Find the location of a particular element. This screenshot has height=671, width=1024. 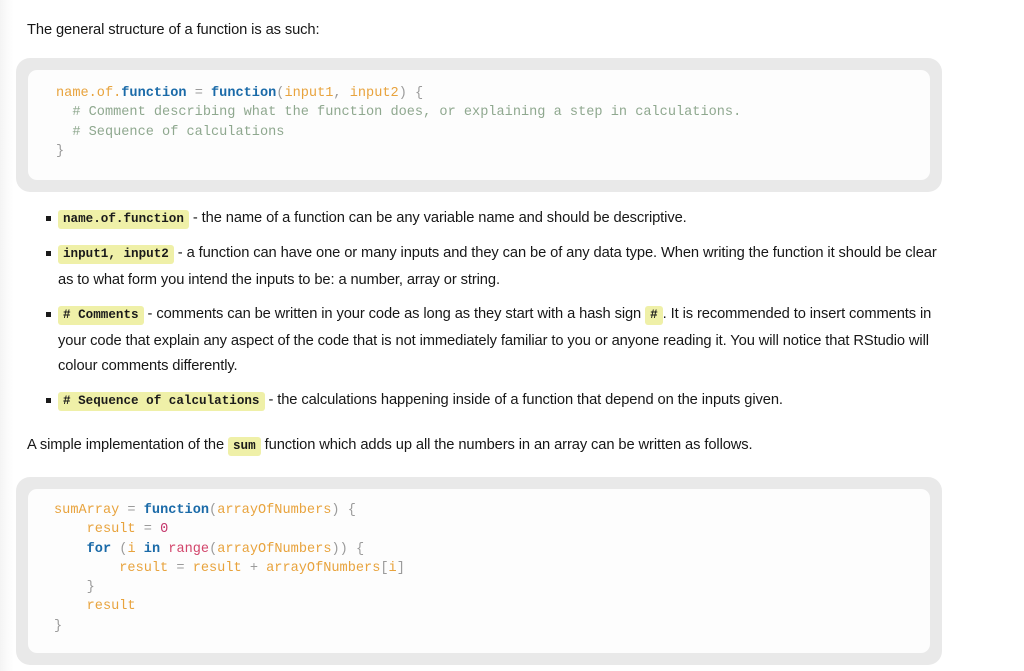

inline-code-term: # Sequence of calculations is located at coordinates (161, 402).